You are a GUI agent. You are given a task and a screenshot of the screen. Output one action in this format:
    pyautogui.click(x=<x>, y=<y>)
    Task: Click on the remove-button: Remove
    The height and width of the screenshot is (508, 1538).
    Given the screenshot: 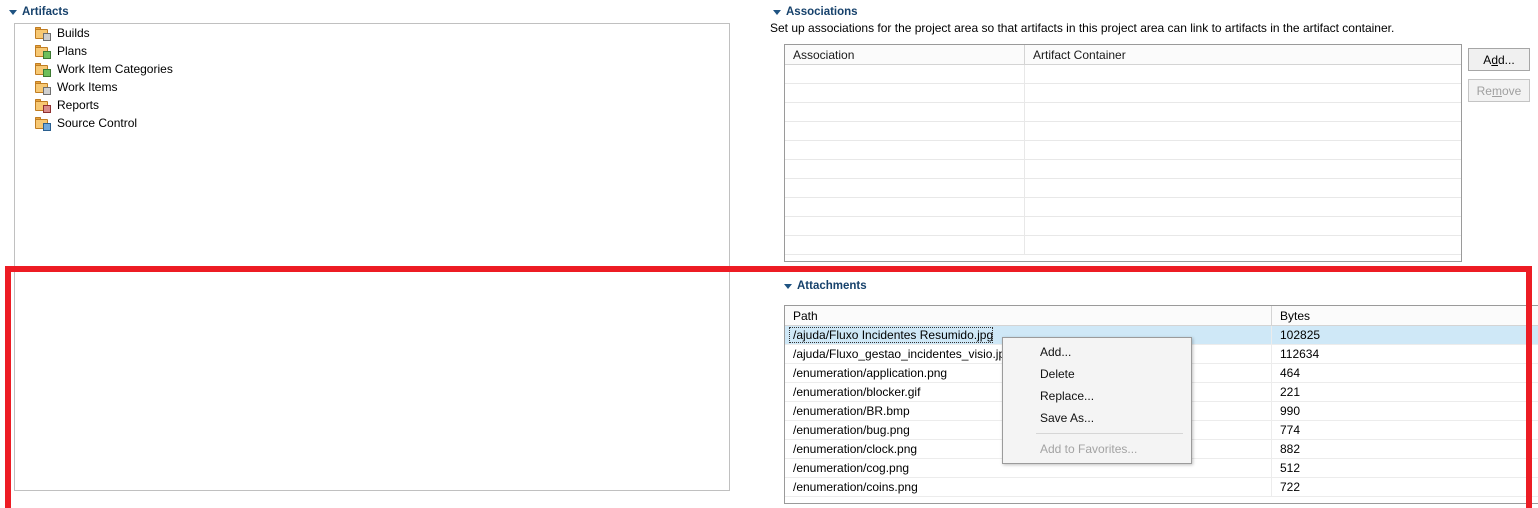 What is the action you would take?
    pyautogui.click(x=1499, y=90)
    